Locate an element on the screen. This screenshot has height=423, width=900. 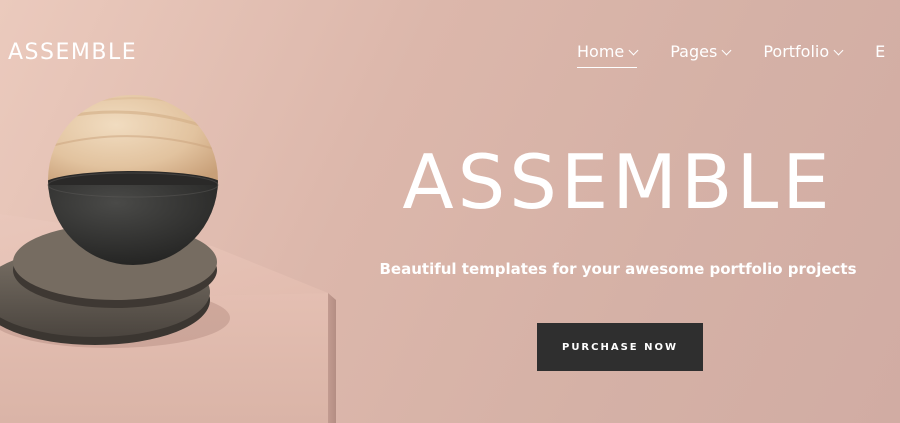
brand-logo: ASSEMBLE is located at coordinates (72, 53).